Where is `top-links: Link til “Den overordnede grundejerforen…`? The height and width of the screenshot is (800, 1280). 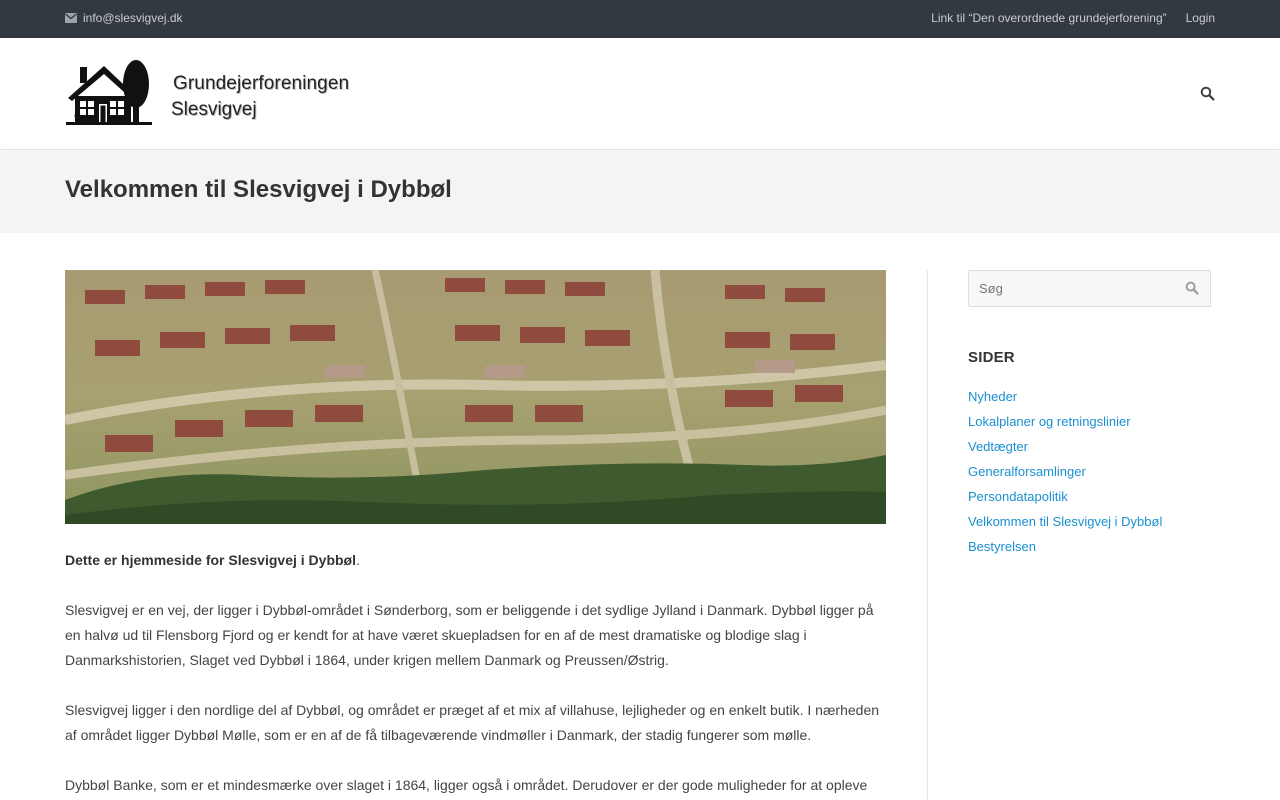
top-links: Link til “Den overordnede grundejerforen… is located at coordinates (1073, 18).